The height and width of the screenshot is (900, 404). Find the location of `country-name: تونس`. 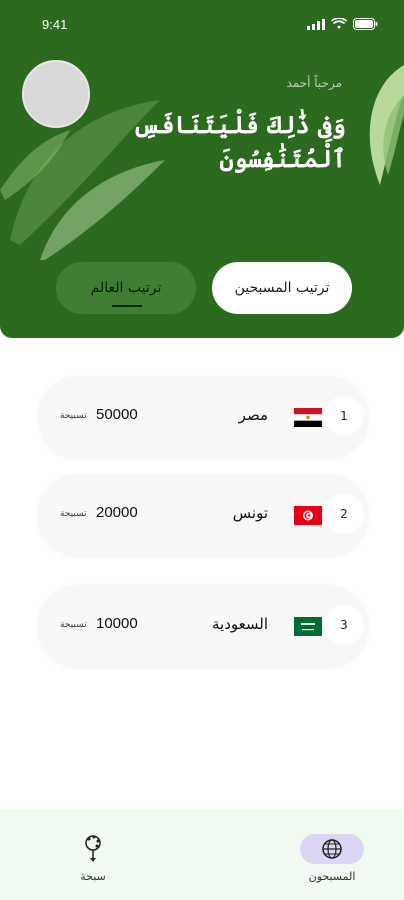

country-name: تونس is located at coordinates (250, 513).